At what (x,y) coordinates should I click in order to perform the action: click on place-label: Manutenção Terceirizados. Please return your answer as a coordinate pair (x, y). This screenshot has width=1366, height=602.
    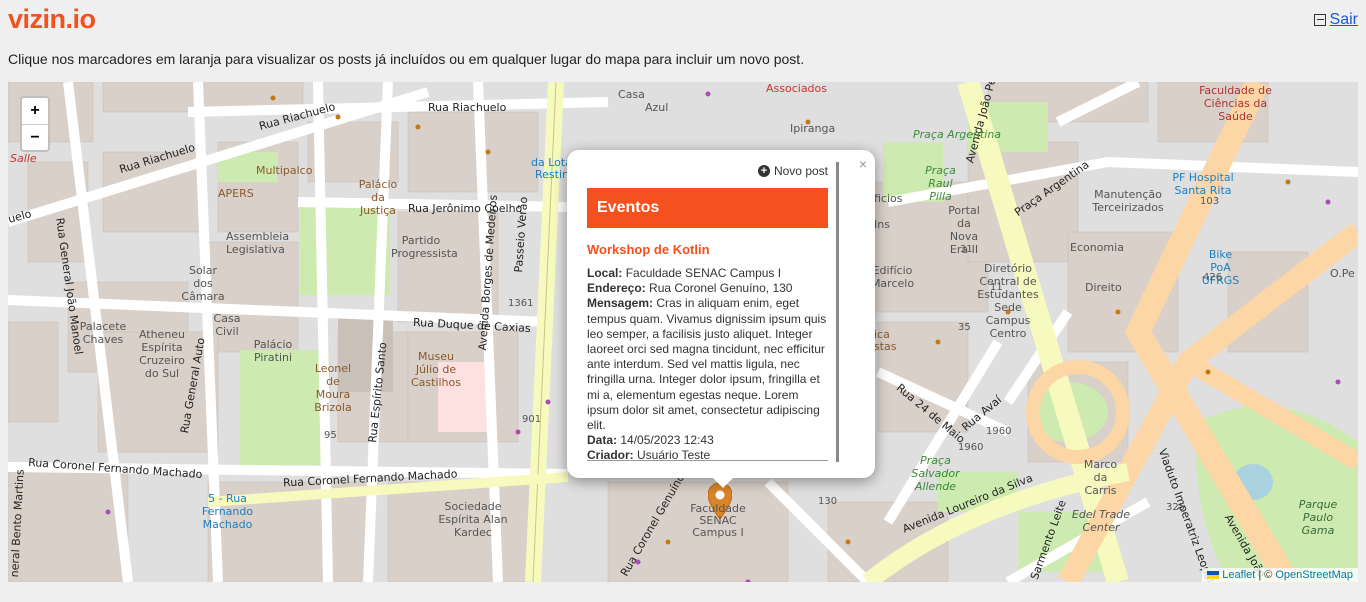
    Looking at the image, I should click on (1128, 201).